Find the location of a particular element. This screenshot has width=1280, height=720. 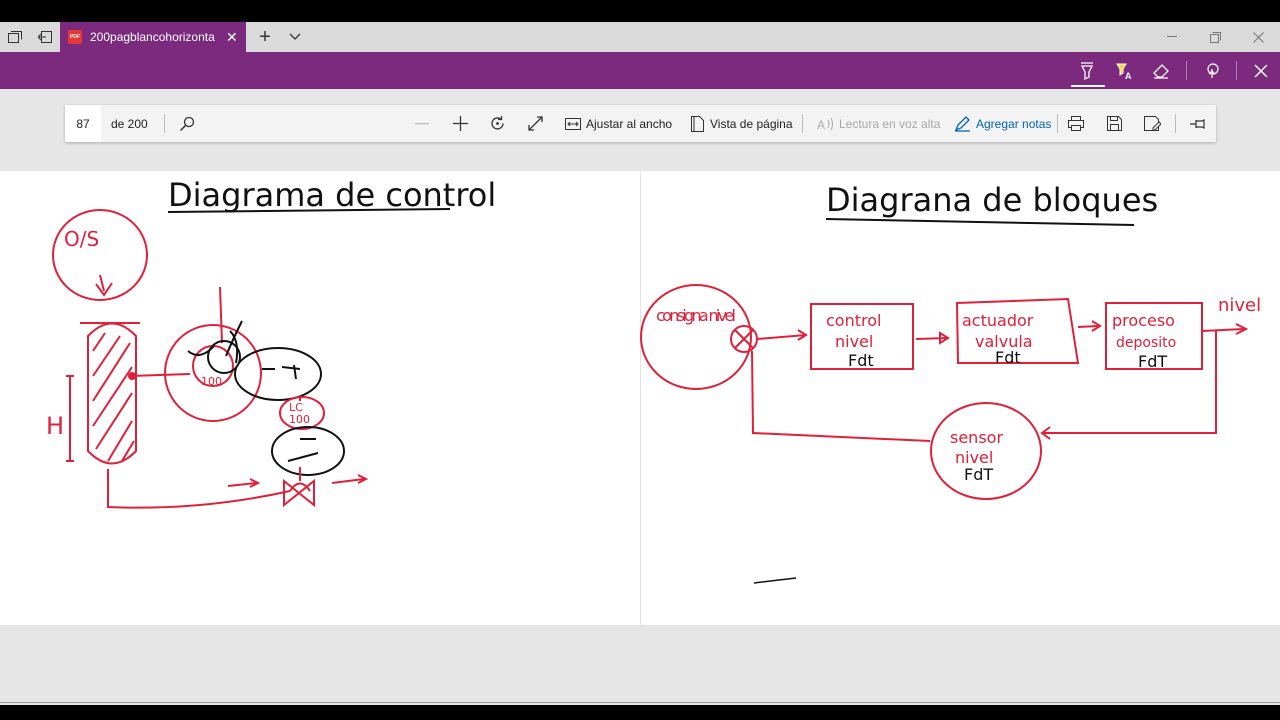

save-as-icon is located at coordinates (1152, 123).